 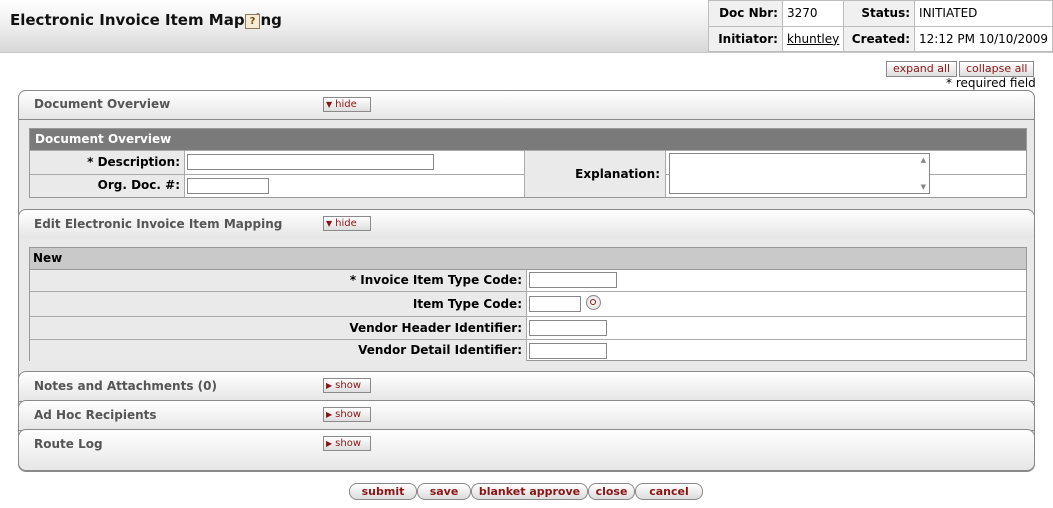 What do you see at coordinates (526, 450) in the screenshot?
I see `tab-route-log: Route Log ▶ show` at bounding box center [526, 450].